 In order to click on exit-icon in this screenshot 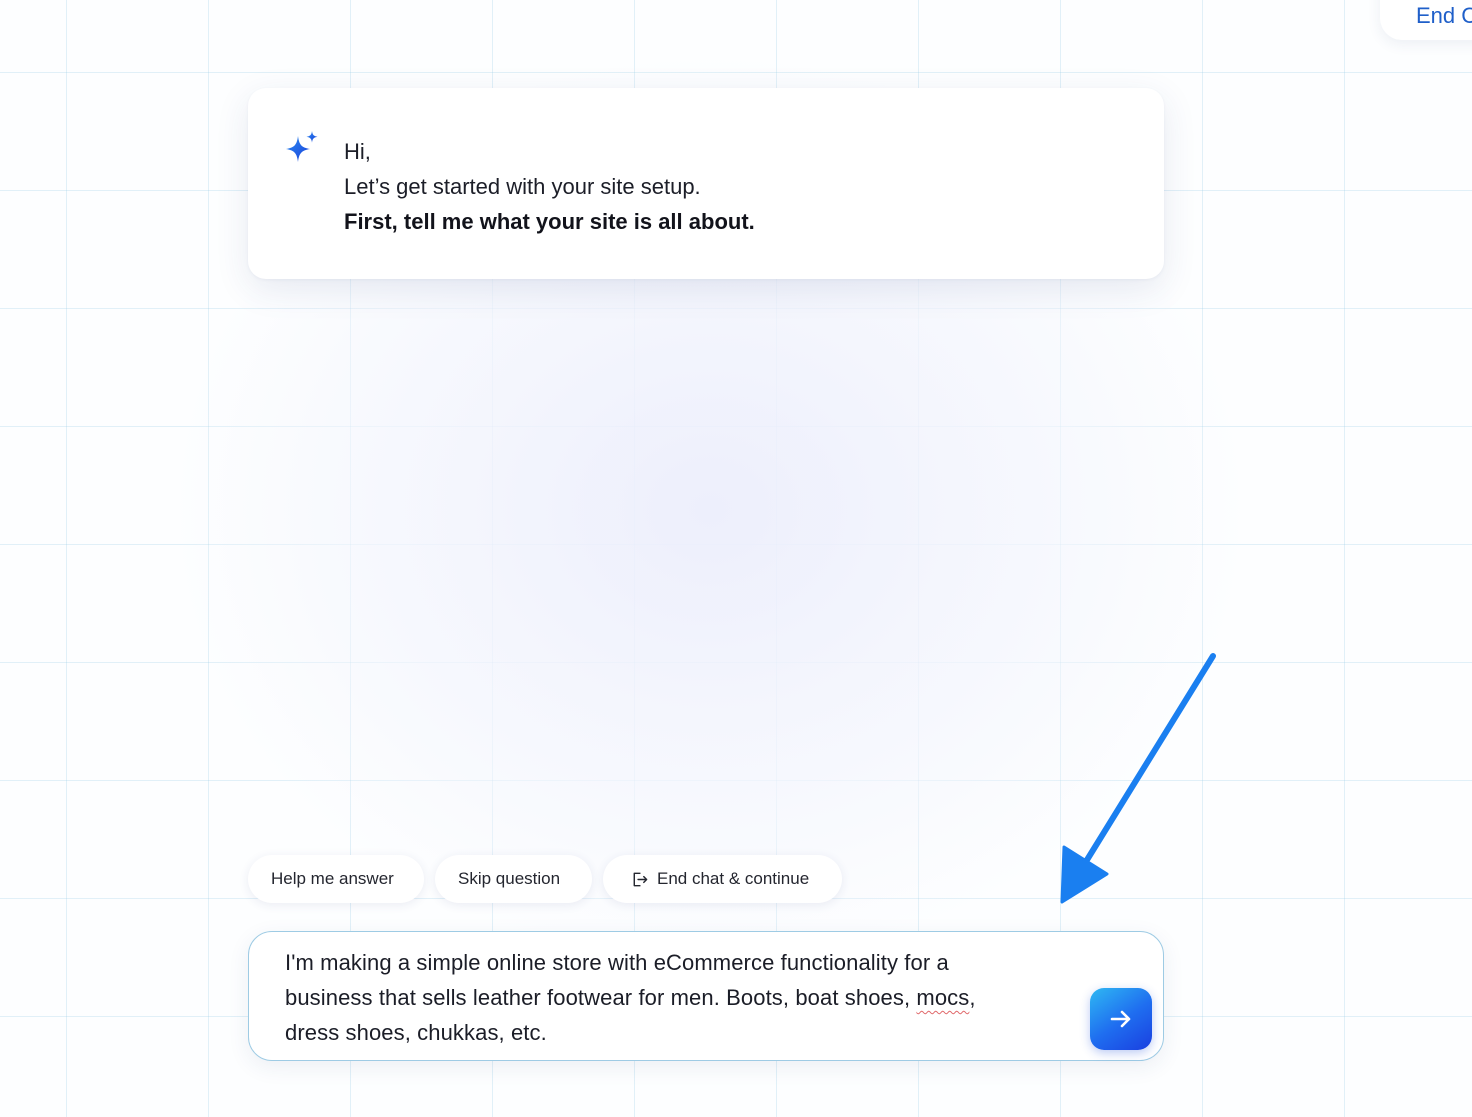, I will do `click(640, 879)`.